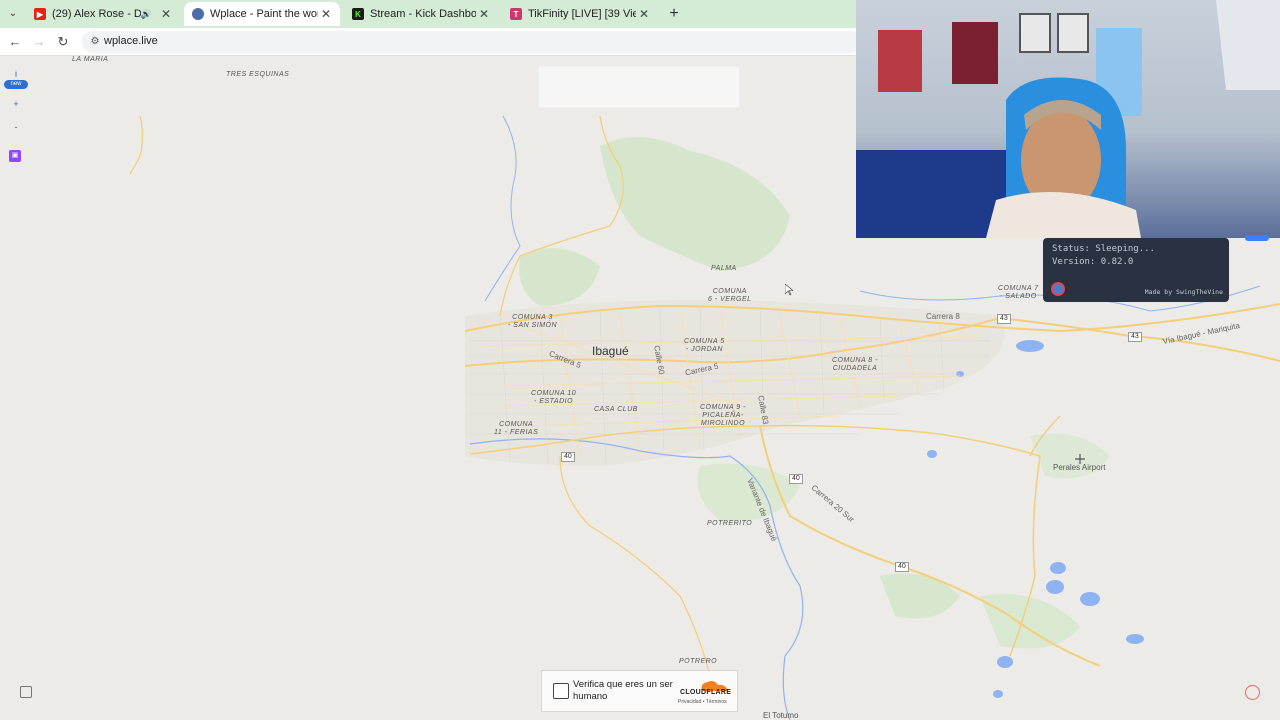 This screenshot has width=1280, height=720. I want to click on new-tab-button: +, so click(674, 14).